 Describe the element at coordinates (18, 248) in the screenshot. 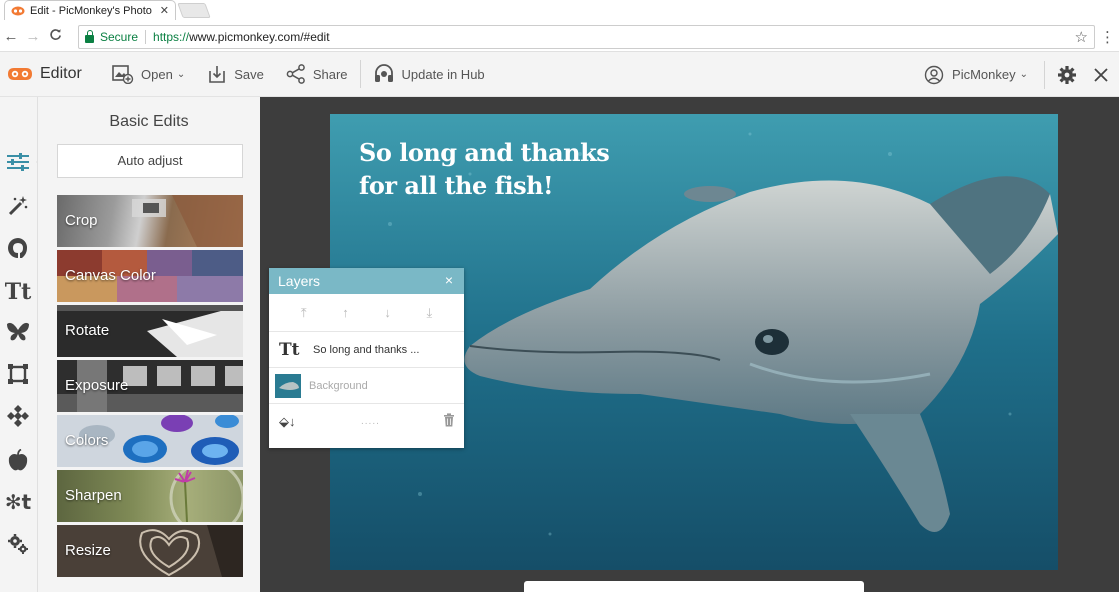

I see `touch-up-face-icon` at that location.